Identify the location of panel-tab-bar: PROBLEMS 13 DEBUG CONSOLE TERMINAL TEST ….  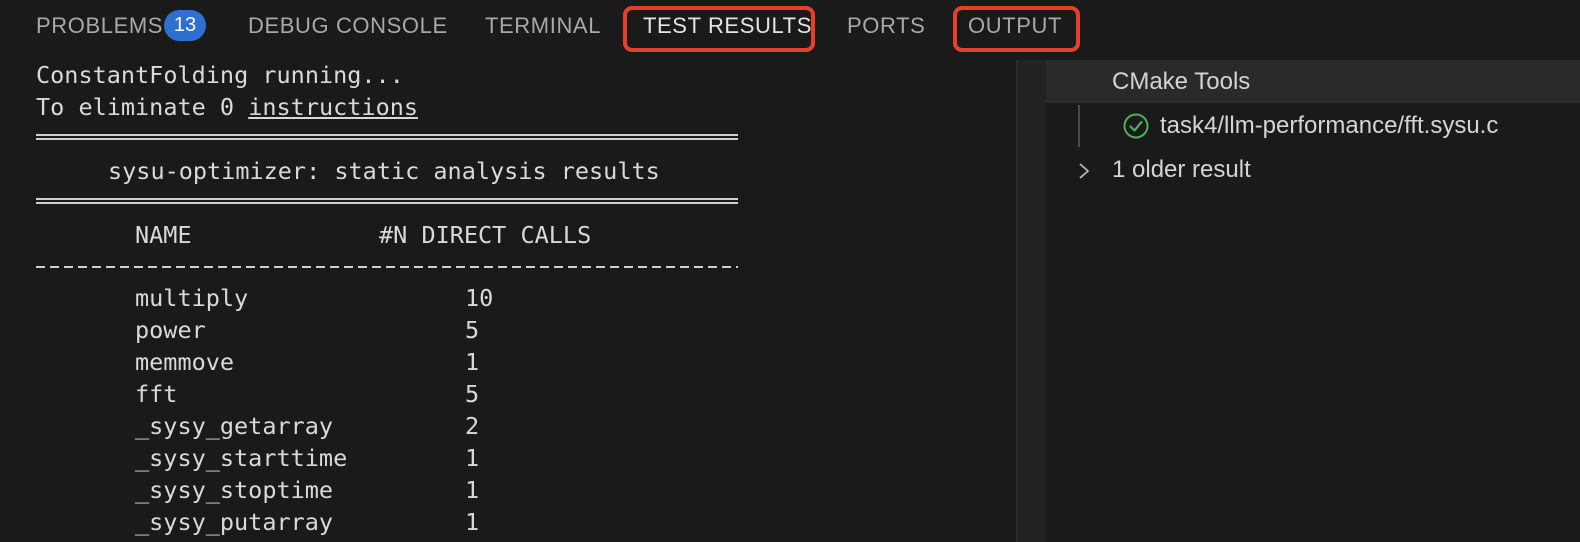
(790, 27).